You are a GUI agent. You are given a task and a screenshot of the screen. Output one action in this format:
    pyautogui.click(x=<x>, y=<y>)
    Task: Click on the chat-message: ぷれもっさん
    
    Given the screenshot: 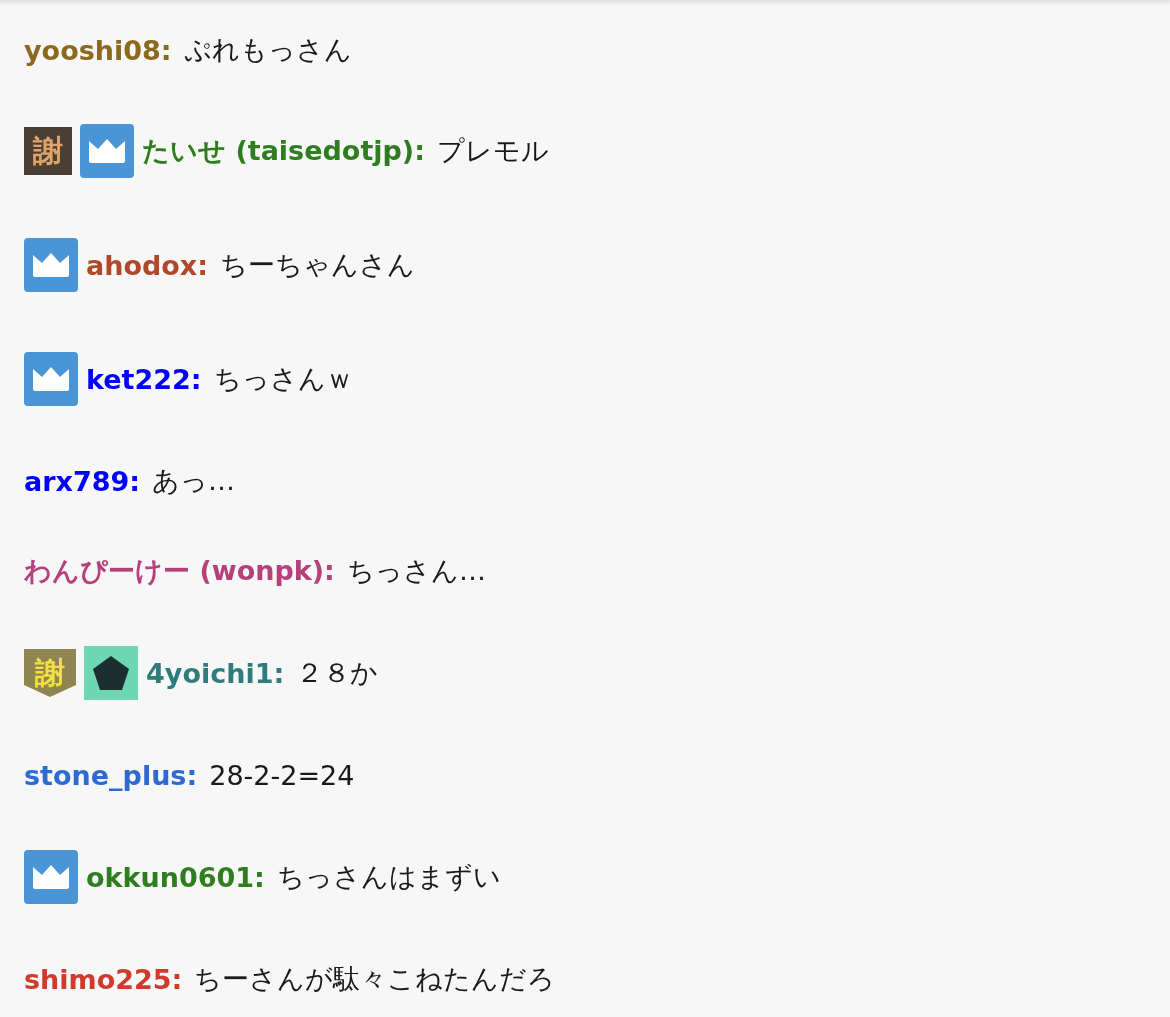 What is the action you would take?
    pyautogui.click(x=267, y=50)
    